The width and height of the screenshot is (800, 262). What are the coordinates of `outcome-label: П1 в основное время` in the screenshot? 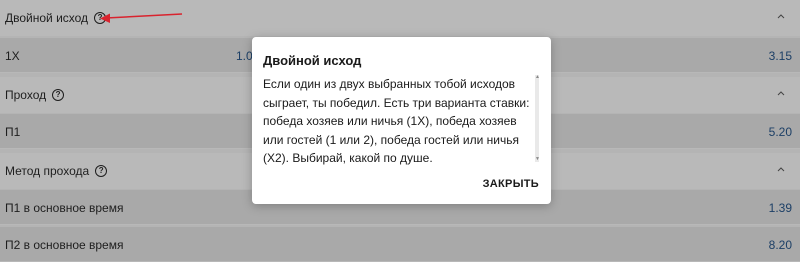 It's located at (64, 208).